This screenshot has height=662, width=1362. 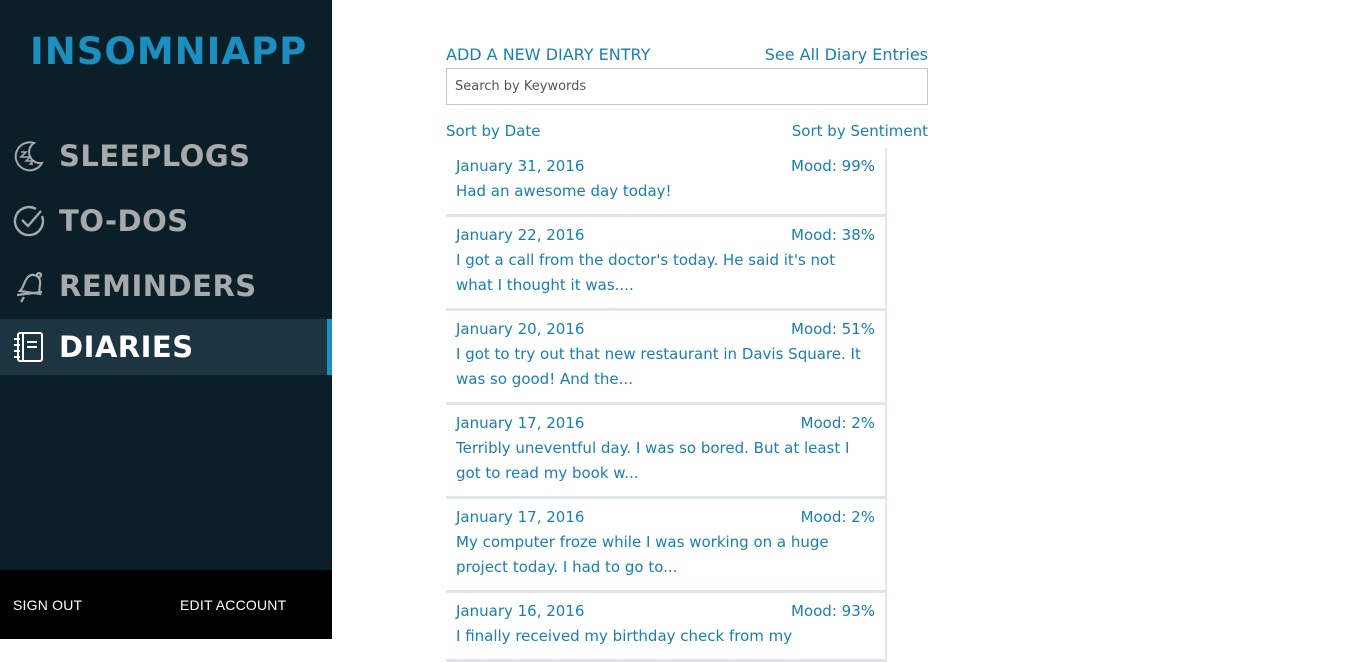 I want to click on entry-text: Had an awesome day today!, so click(x=564, y=191).